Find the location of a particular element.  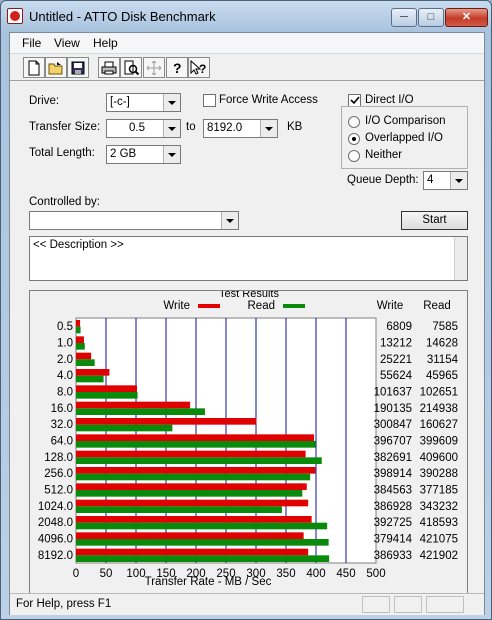

open-button is located at coordinates (56, 67).